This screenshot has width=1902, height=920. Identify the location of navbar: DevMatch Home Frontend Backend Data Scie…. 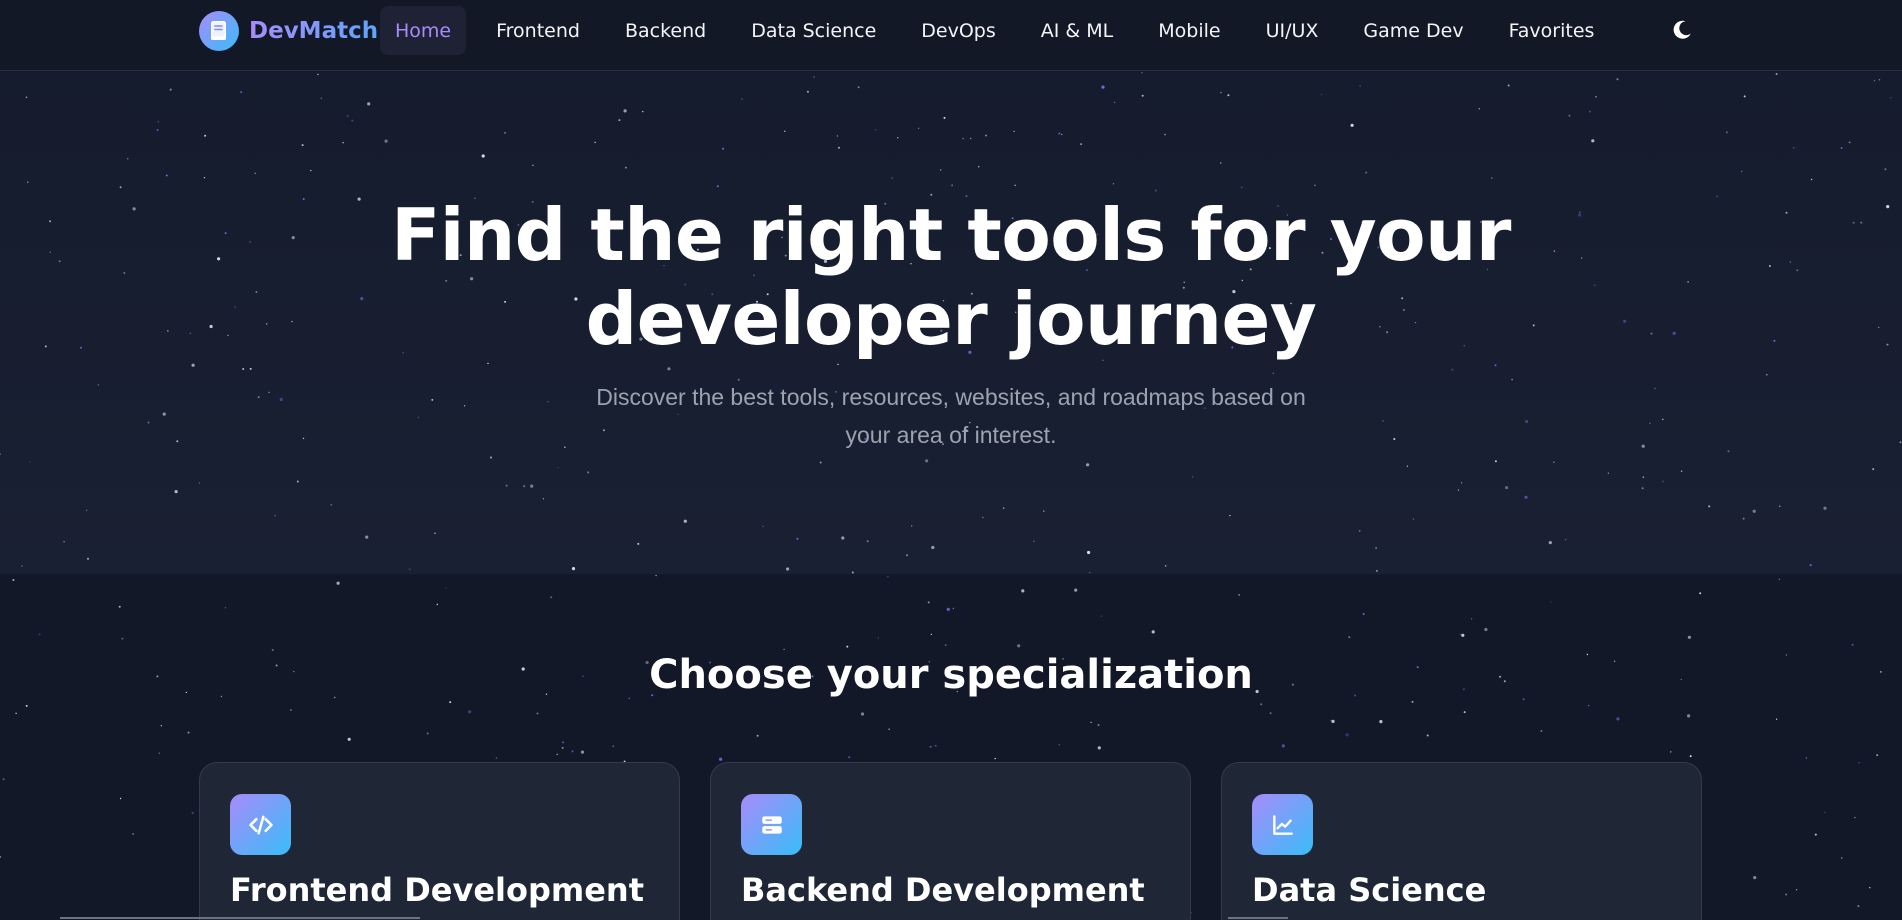
(951, 35).